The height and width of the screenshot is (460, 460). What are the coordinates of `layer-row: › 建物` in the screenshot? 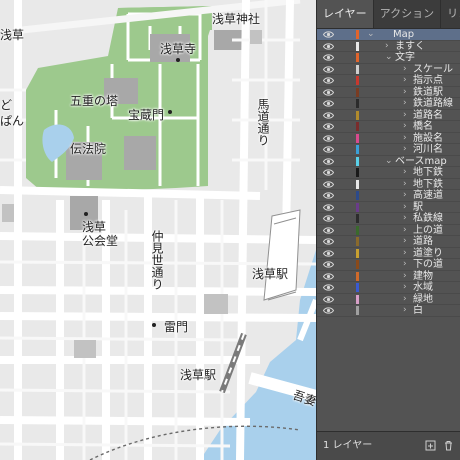 It's located at (388, 276).